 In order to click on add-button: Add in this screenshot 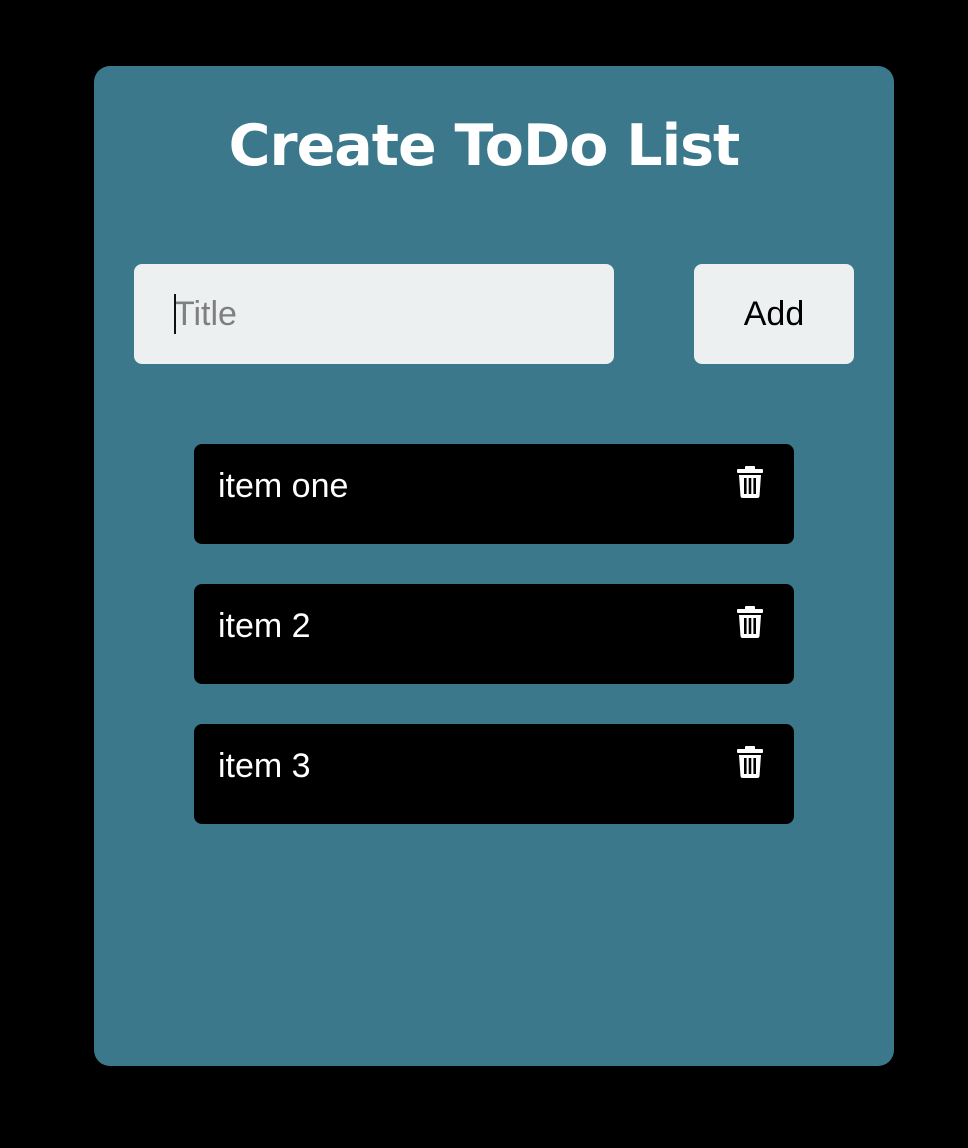, I will do `click(774, 314)`.